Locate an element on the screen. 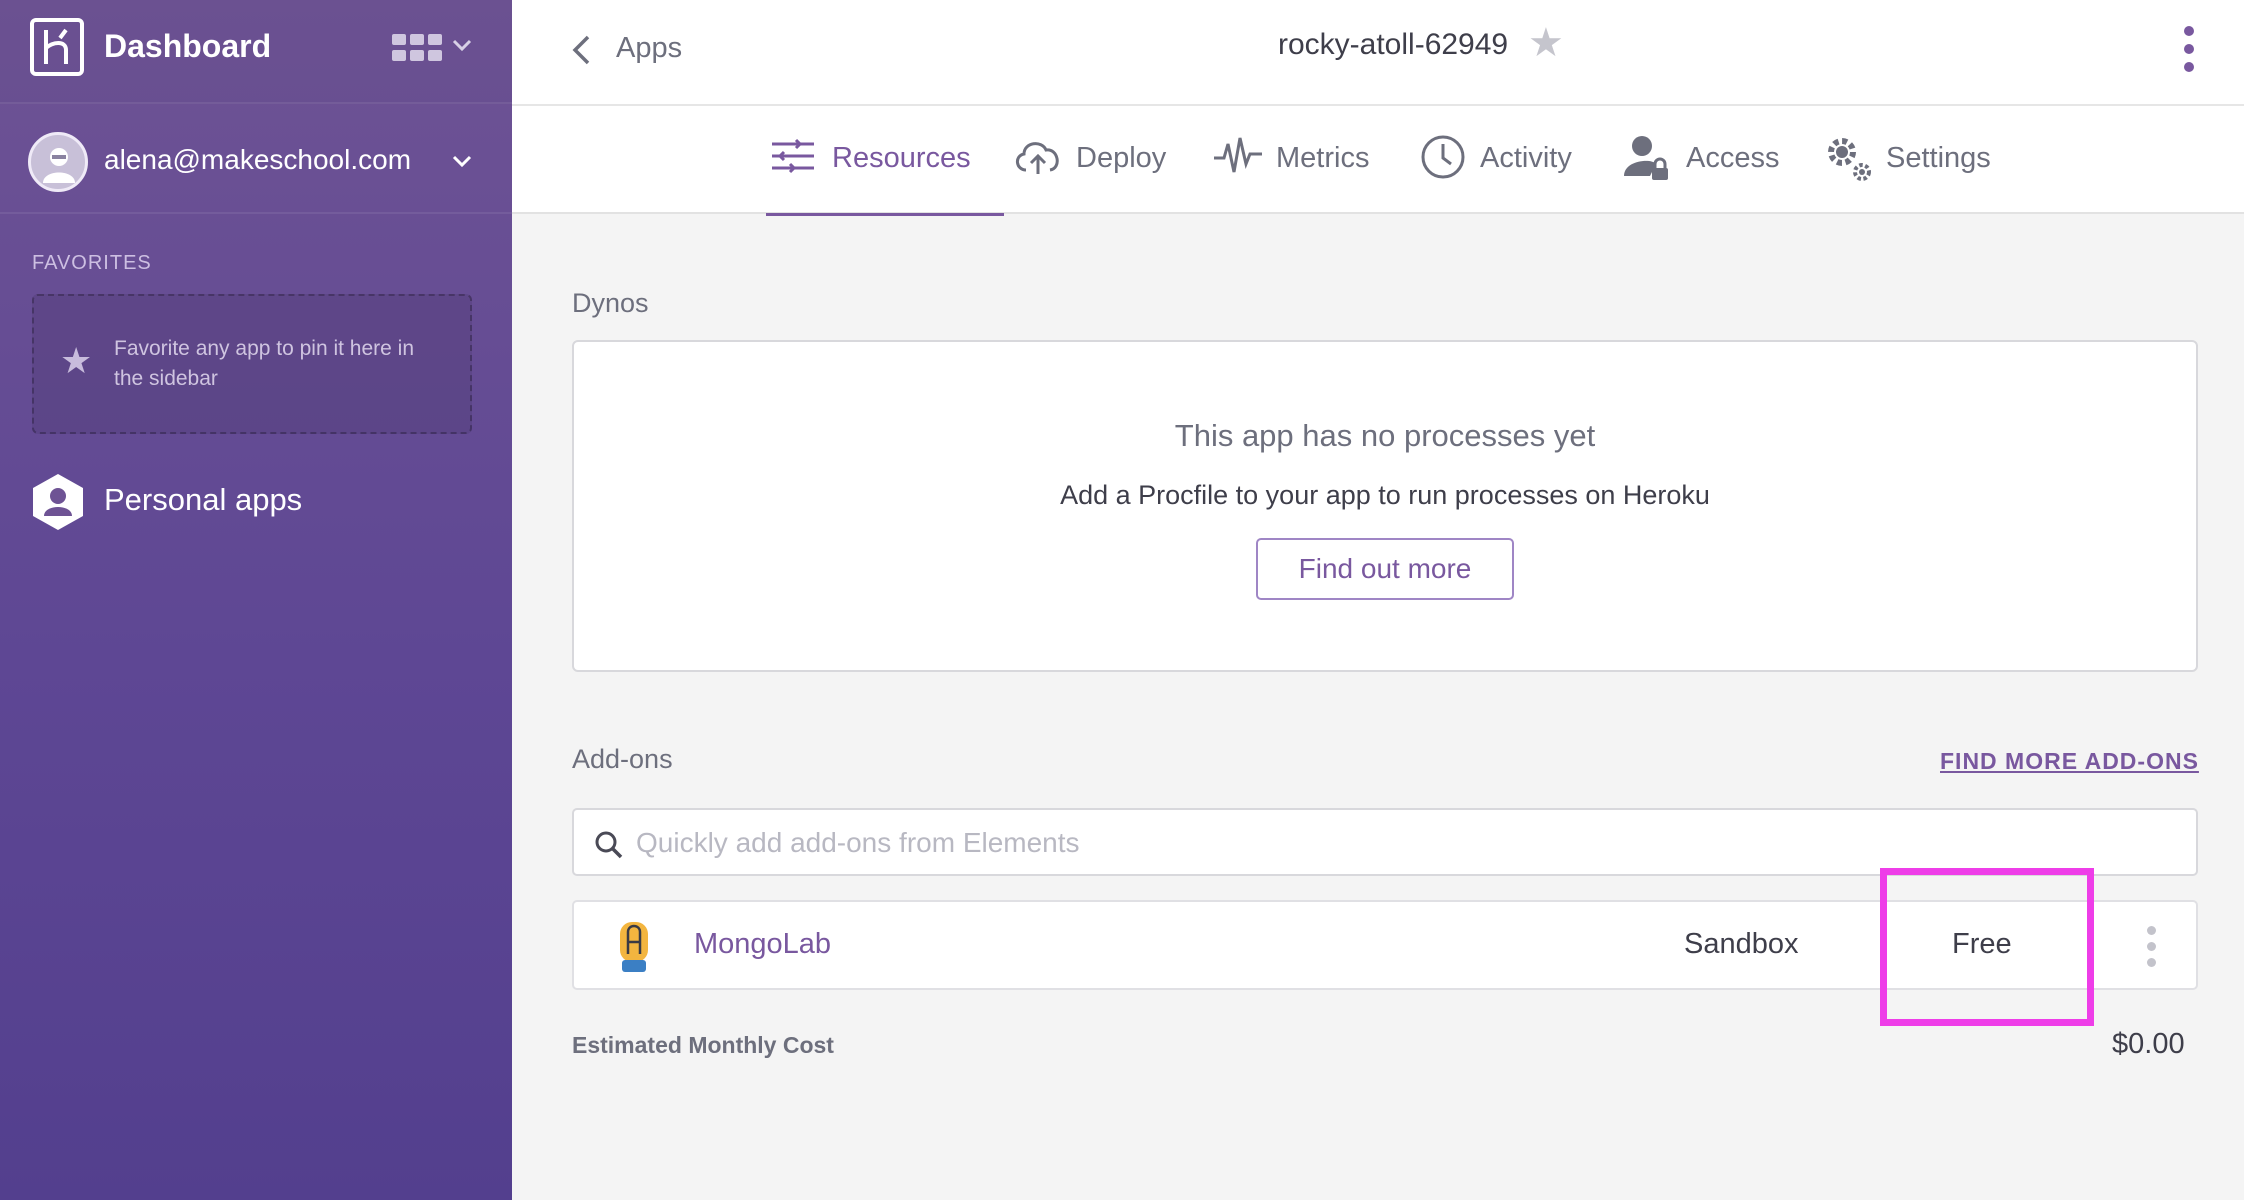 Image resolution: width=2244 pixels, height=1200 pixels. tab-settings: Settings is located at coordinates (1919, 160).